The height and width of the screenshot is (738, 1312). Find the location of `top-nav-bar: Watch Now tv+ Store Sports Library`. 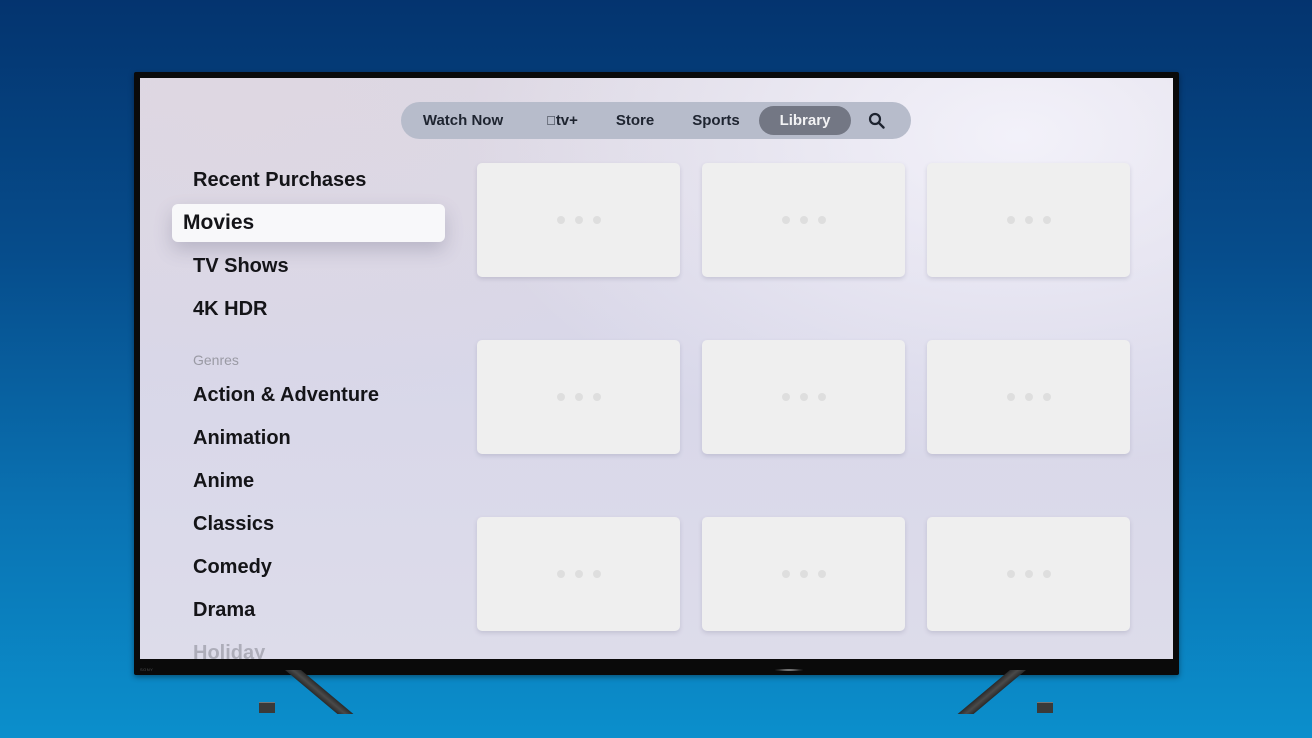

top-nav-bar: Watch Now tv+ Store Sports Library is located at coordinates (656, 120).